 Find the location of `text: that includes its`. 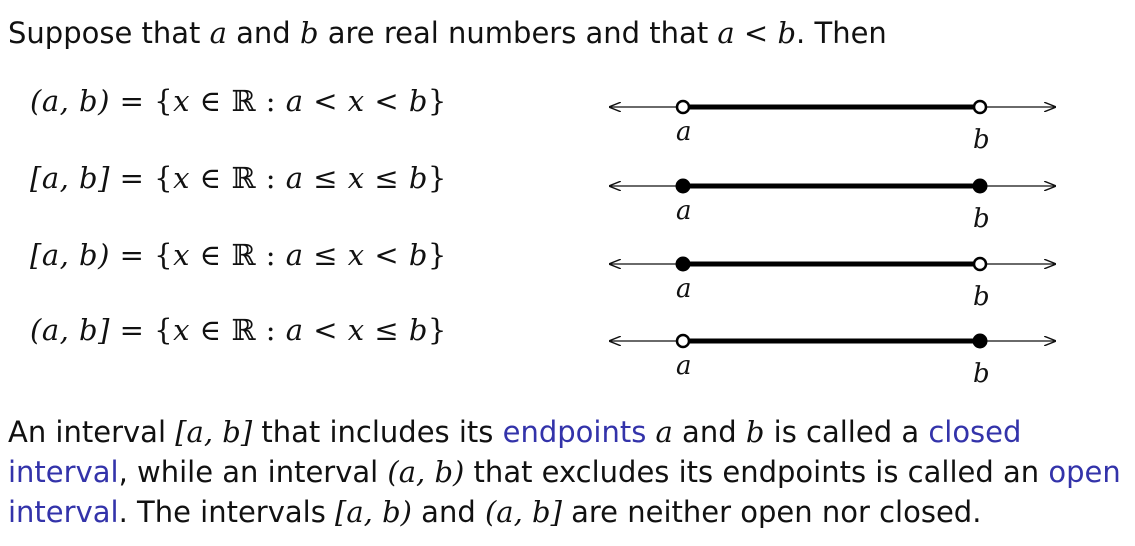

text: that includes its is located at coordinates (377, 432).